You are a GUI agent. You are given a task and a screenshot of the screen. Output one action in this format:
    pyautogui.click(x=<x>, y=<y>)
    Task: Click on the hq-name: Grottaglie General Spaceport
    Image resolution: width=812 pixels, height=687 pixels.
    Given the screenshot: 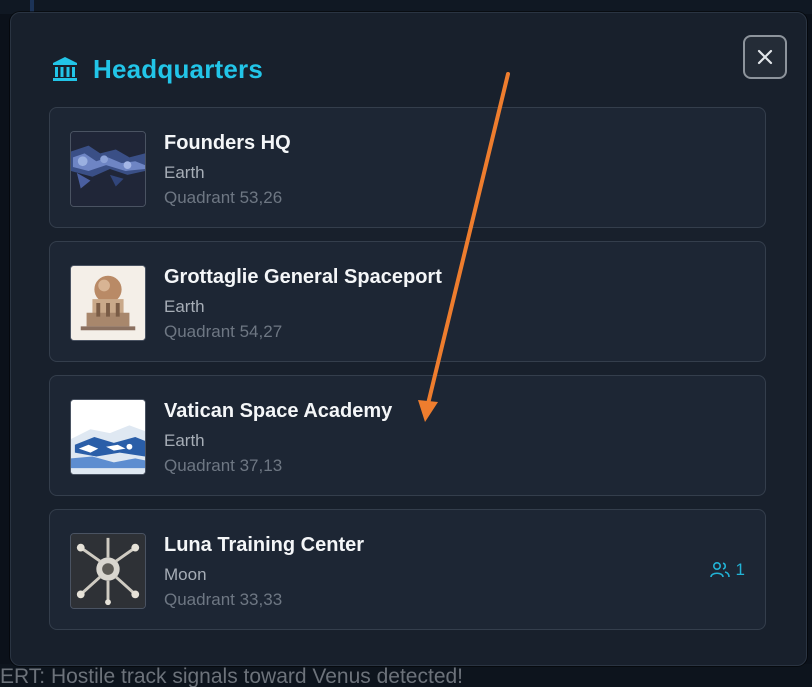 What is the action you would take?
    pyautogui.click(x=303, y=277)
    